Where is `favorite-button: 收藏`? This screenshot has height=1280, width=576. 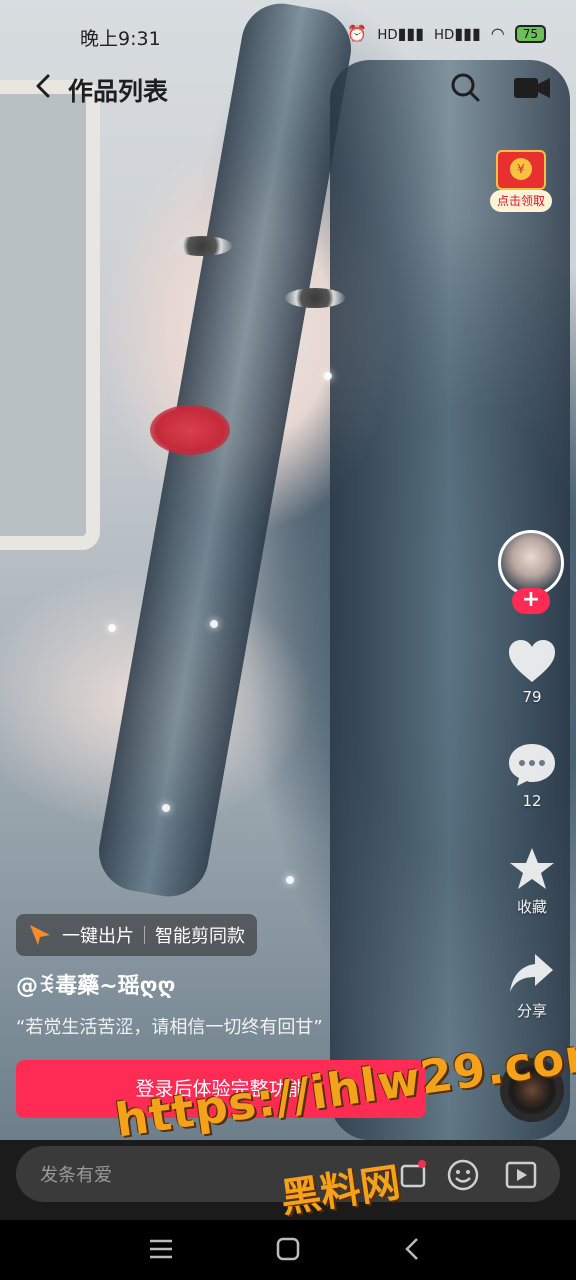 favorite-button: 收藏 is located at coordinates (532, 881).